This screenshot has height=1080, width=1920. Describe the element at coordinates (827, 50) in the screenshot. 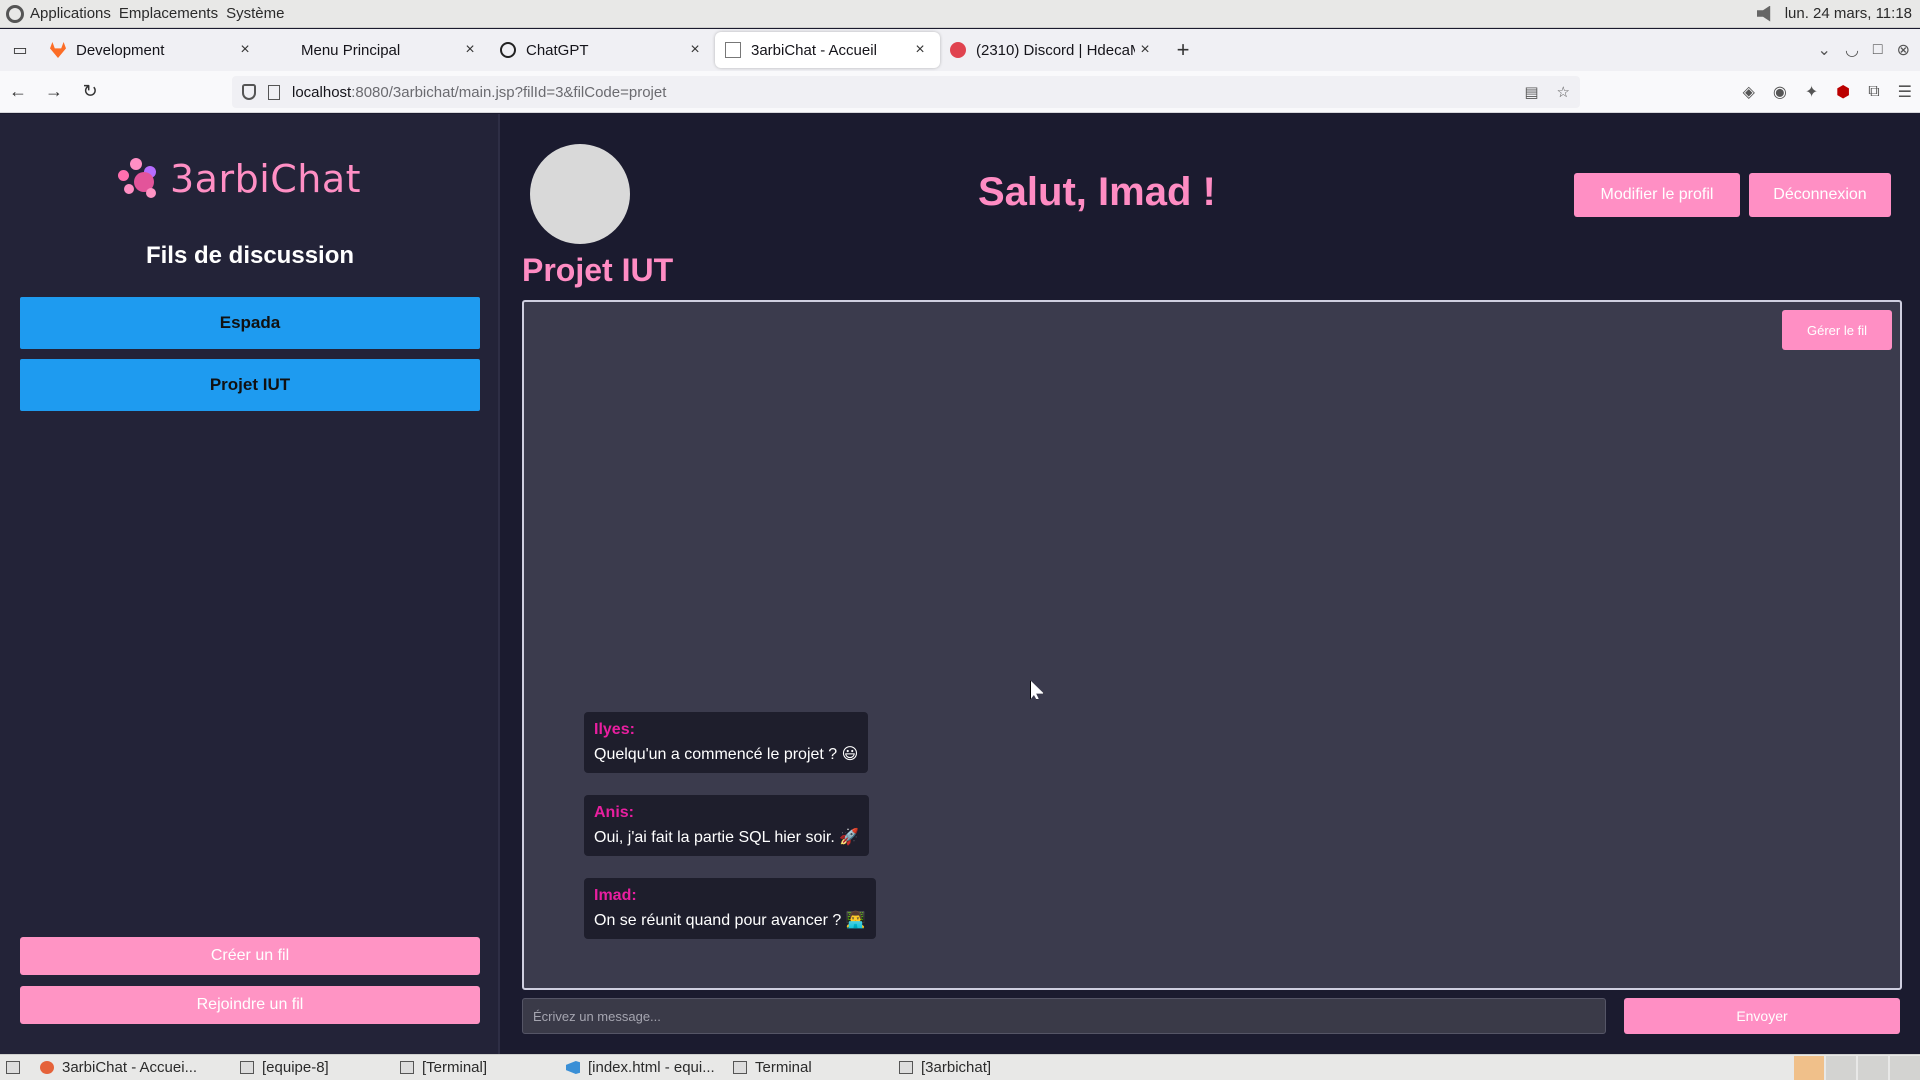

I see `tab-3arbichat: 3arbiChat - Accueil ×` at that location.